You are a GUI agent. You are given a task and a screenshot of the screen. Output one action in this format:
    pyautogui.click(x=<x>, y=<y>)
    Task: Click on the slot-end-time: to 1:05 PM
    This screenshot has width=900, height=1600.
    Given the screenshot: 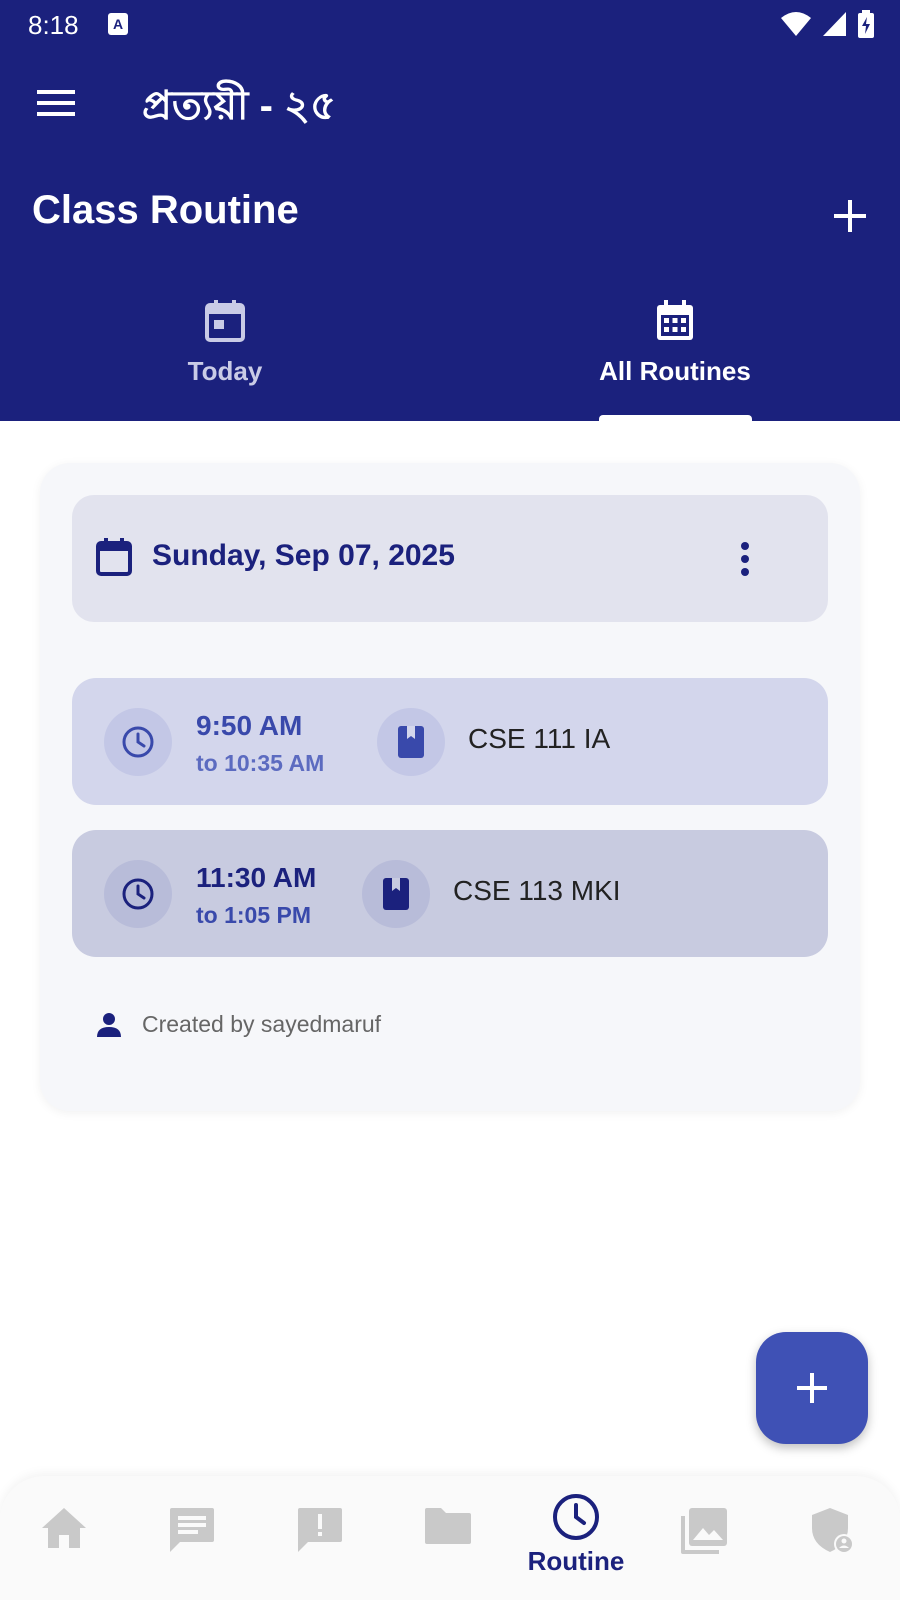 What is the action you would take?
    pyautogui.click(x=254, y=915)
    